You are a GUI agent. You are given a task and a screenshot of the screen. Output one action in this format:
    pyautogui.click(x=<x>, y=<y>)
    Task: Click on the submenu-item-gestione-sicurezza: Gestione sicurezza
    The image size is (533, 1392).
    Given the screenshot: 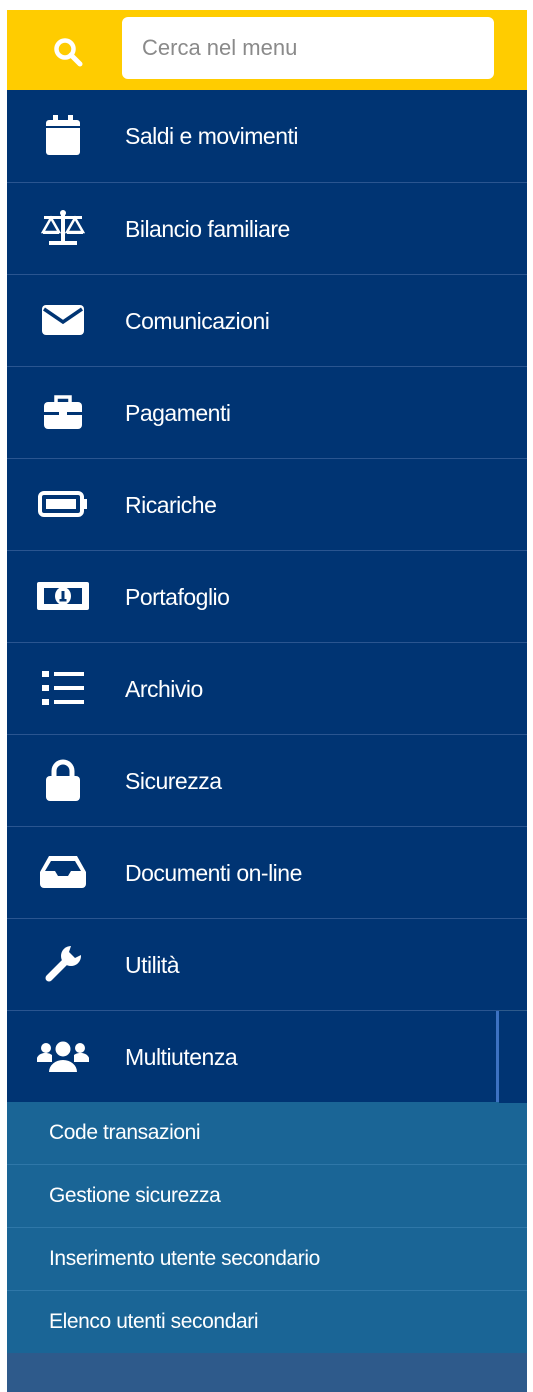 What is the action you would take?
    pyautogui.click(x=267, y=1195)
    